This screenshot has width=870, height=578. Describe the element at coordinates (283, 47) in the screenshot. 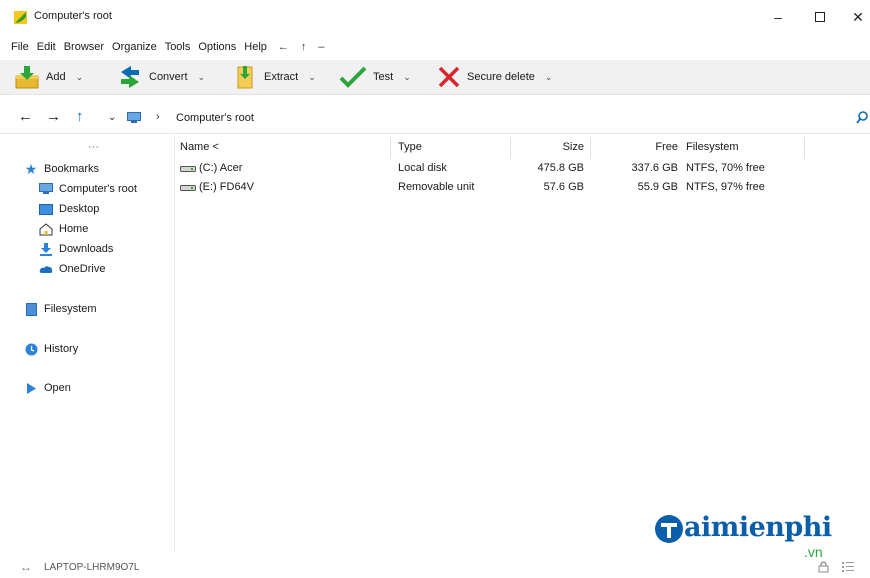

I see `menu-back-arrow: ←` at that location.